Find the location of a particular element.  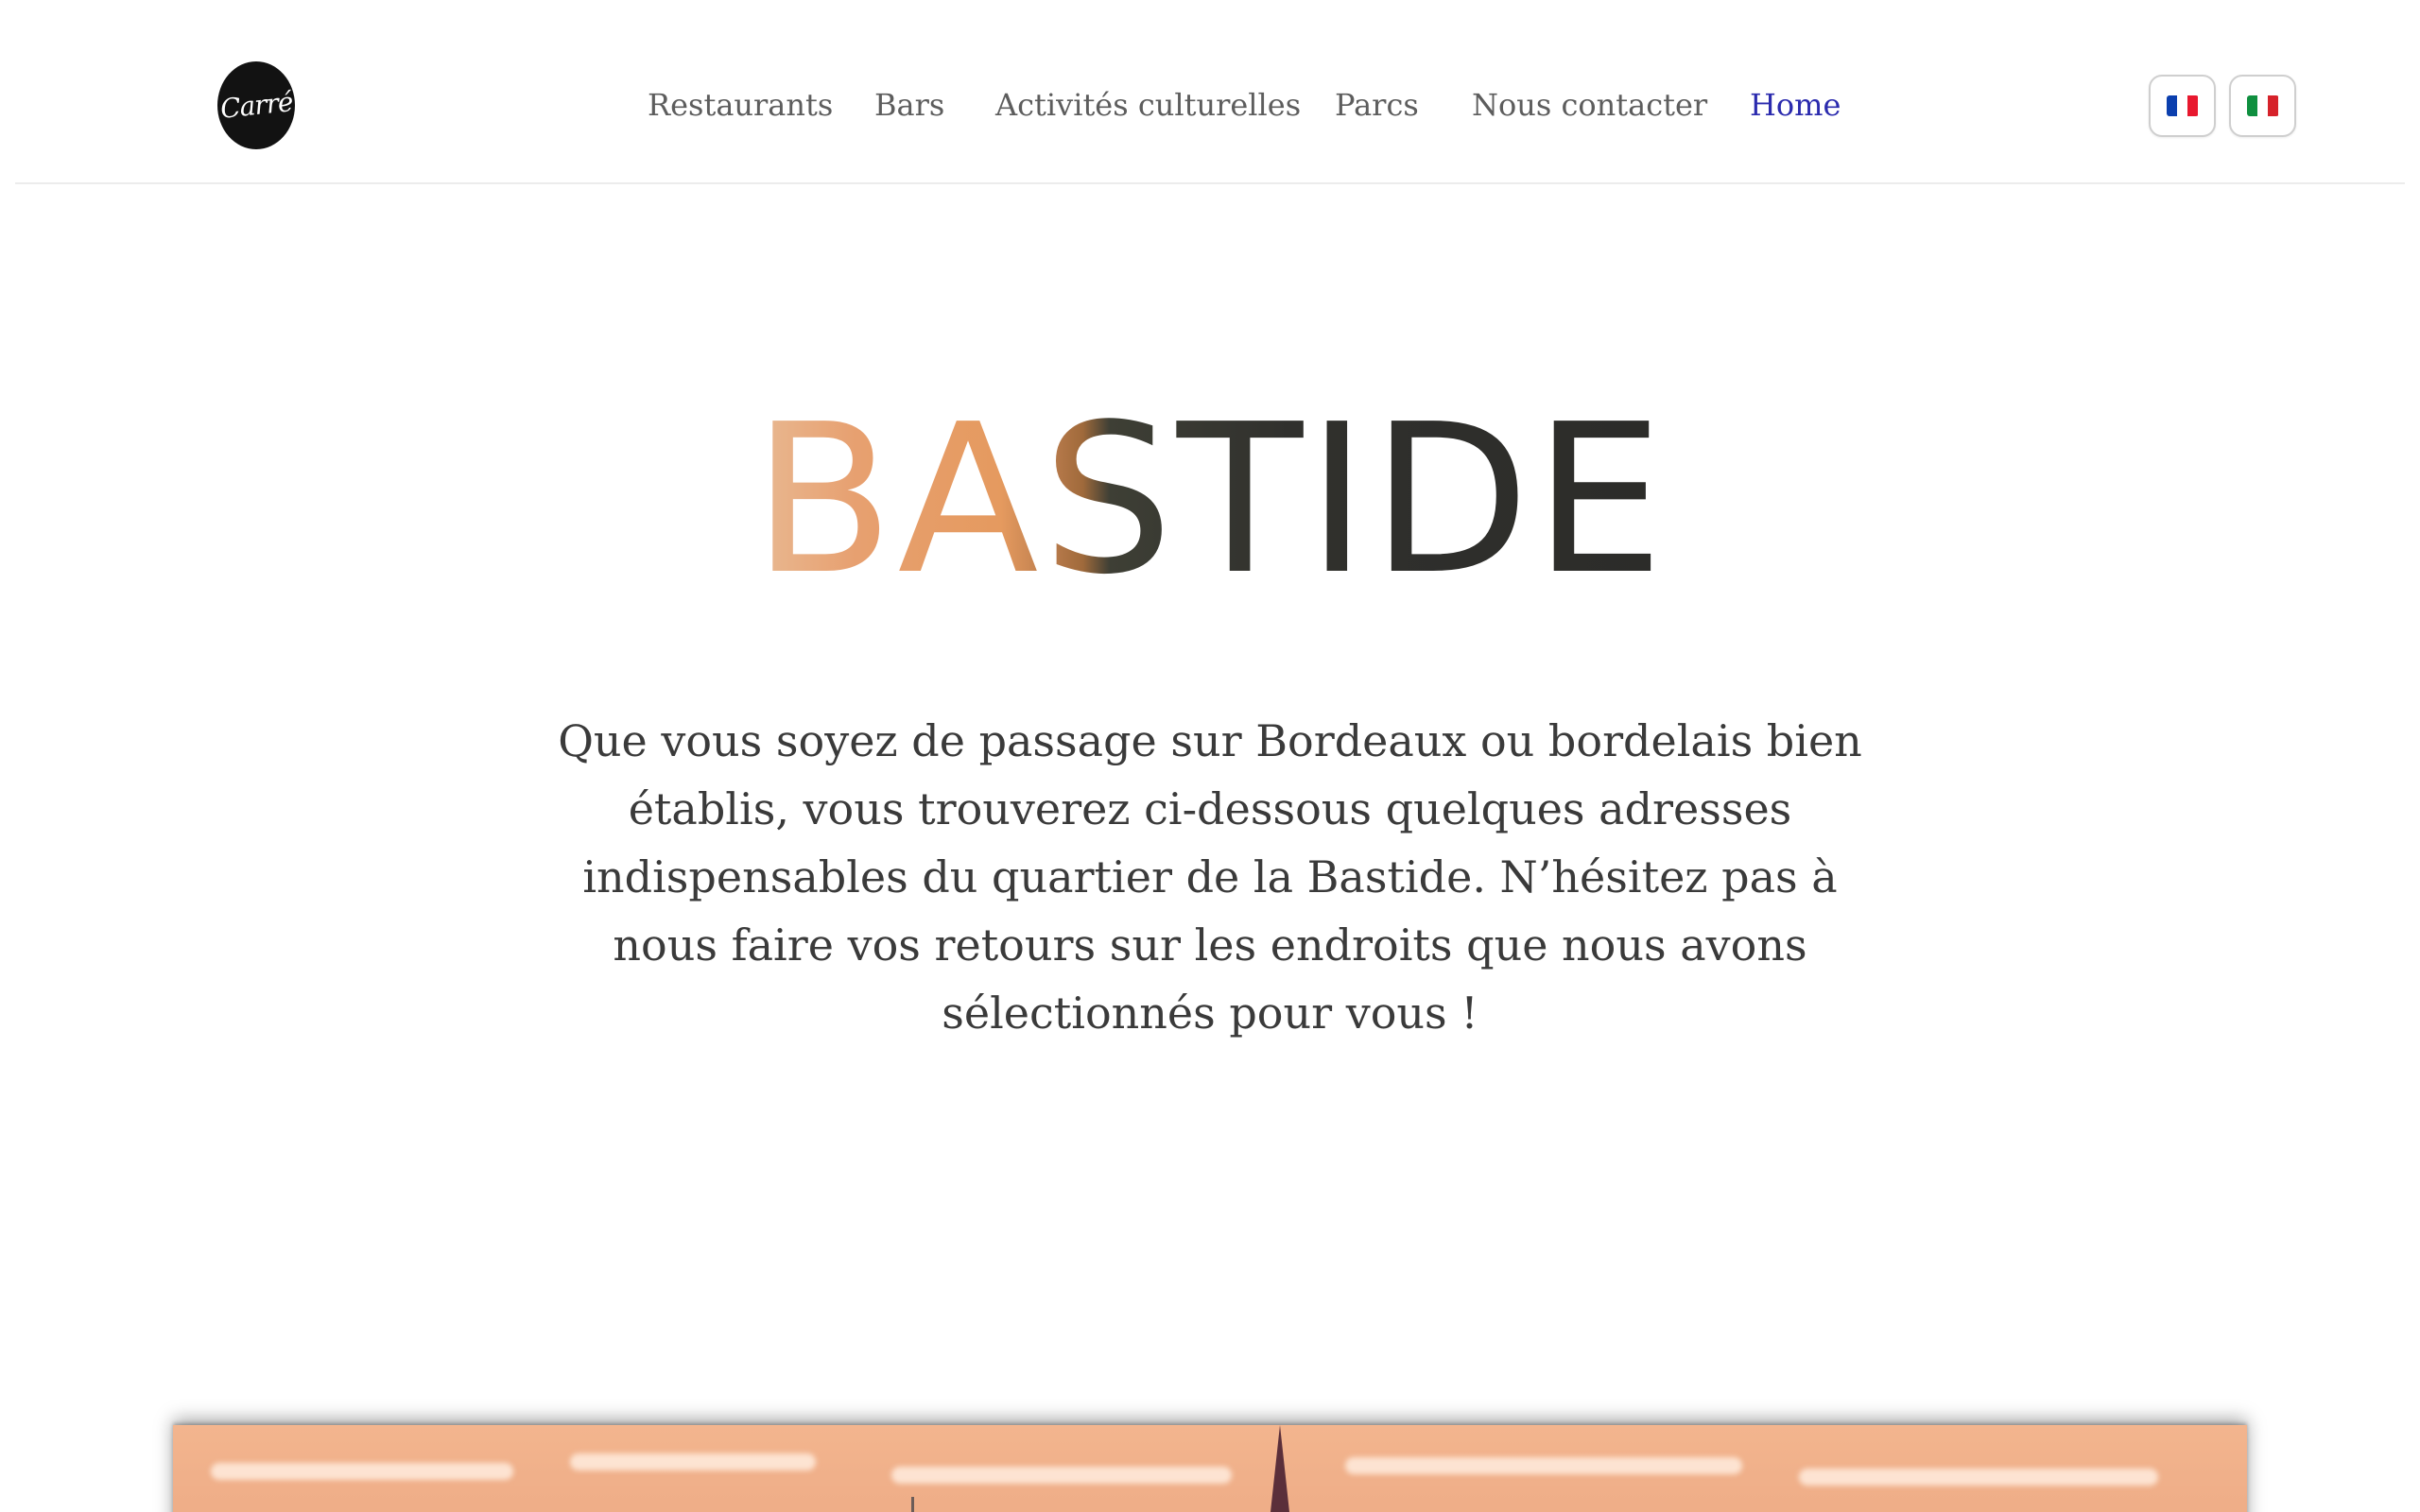

language-italian-button is located at coordinates (2262, 106).